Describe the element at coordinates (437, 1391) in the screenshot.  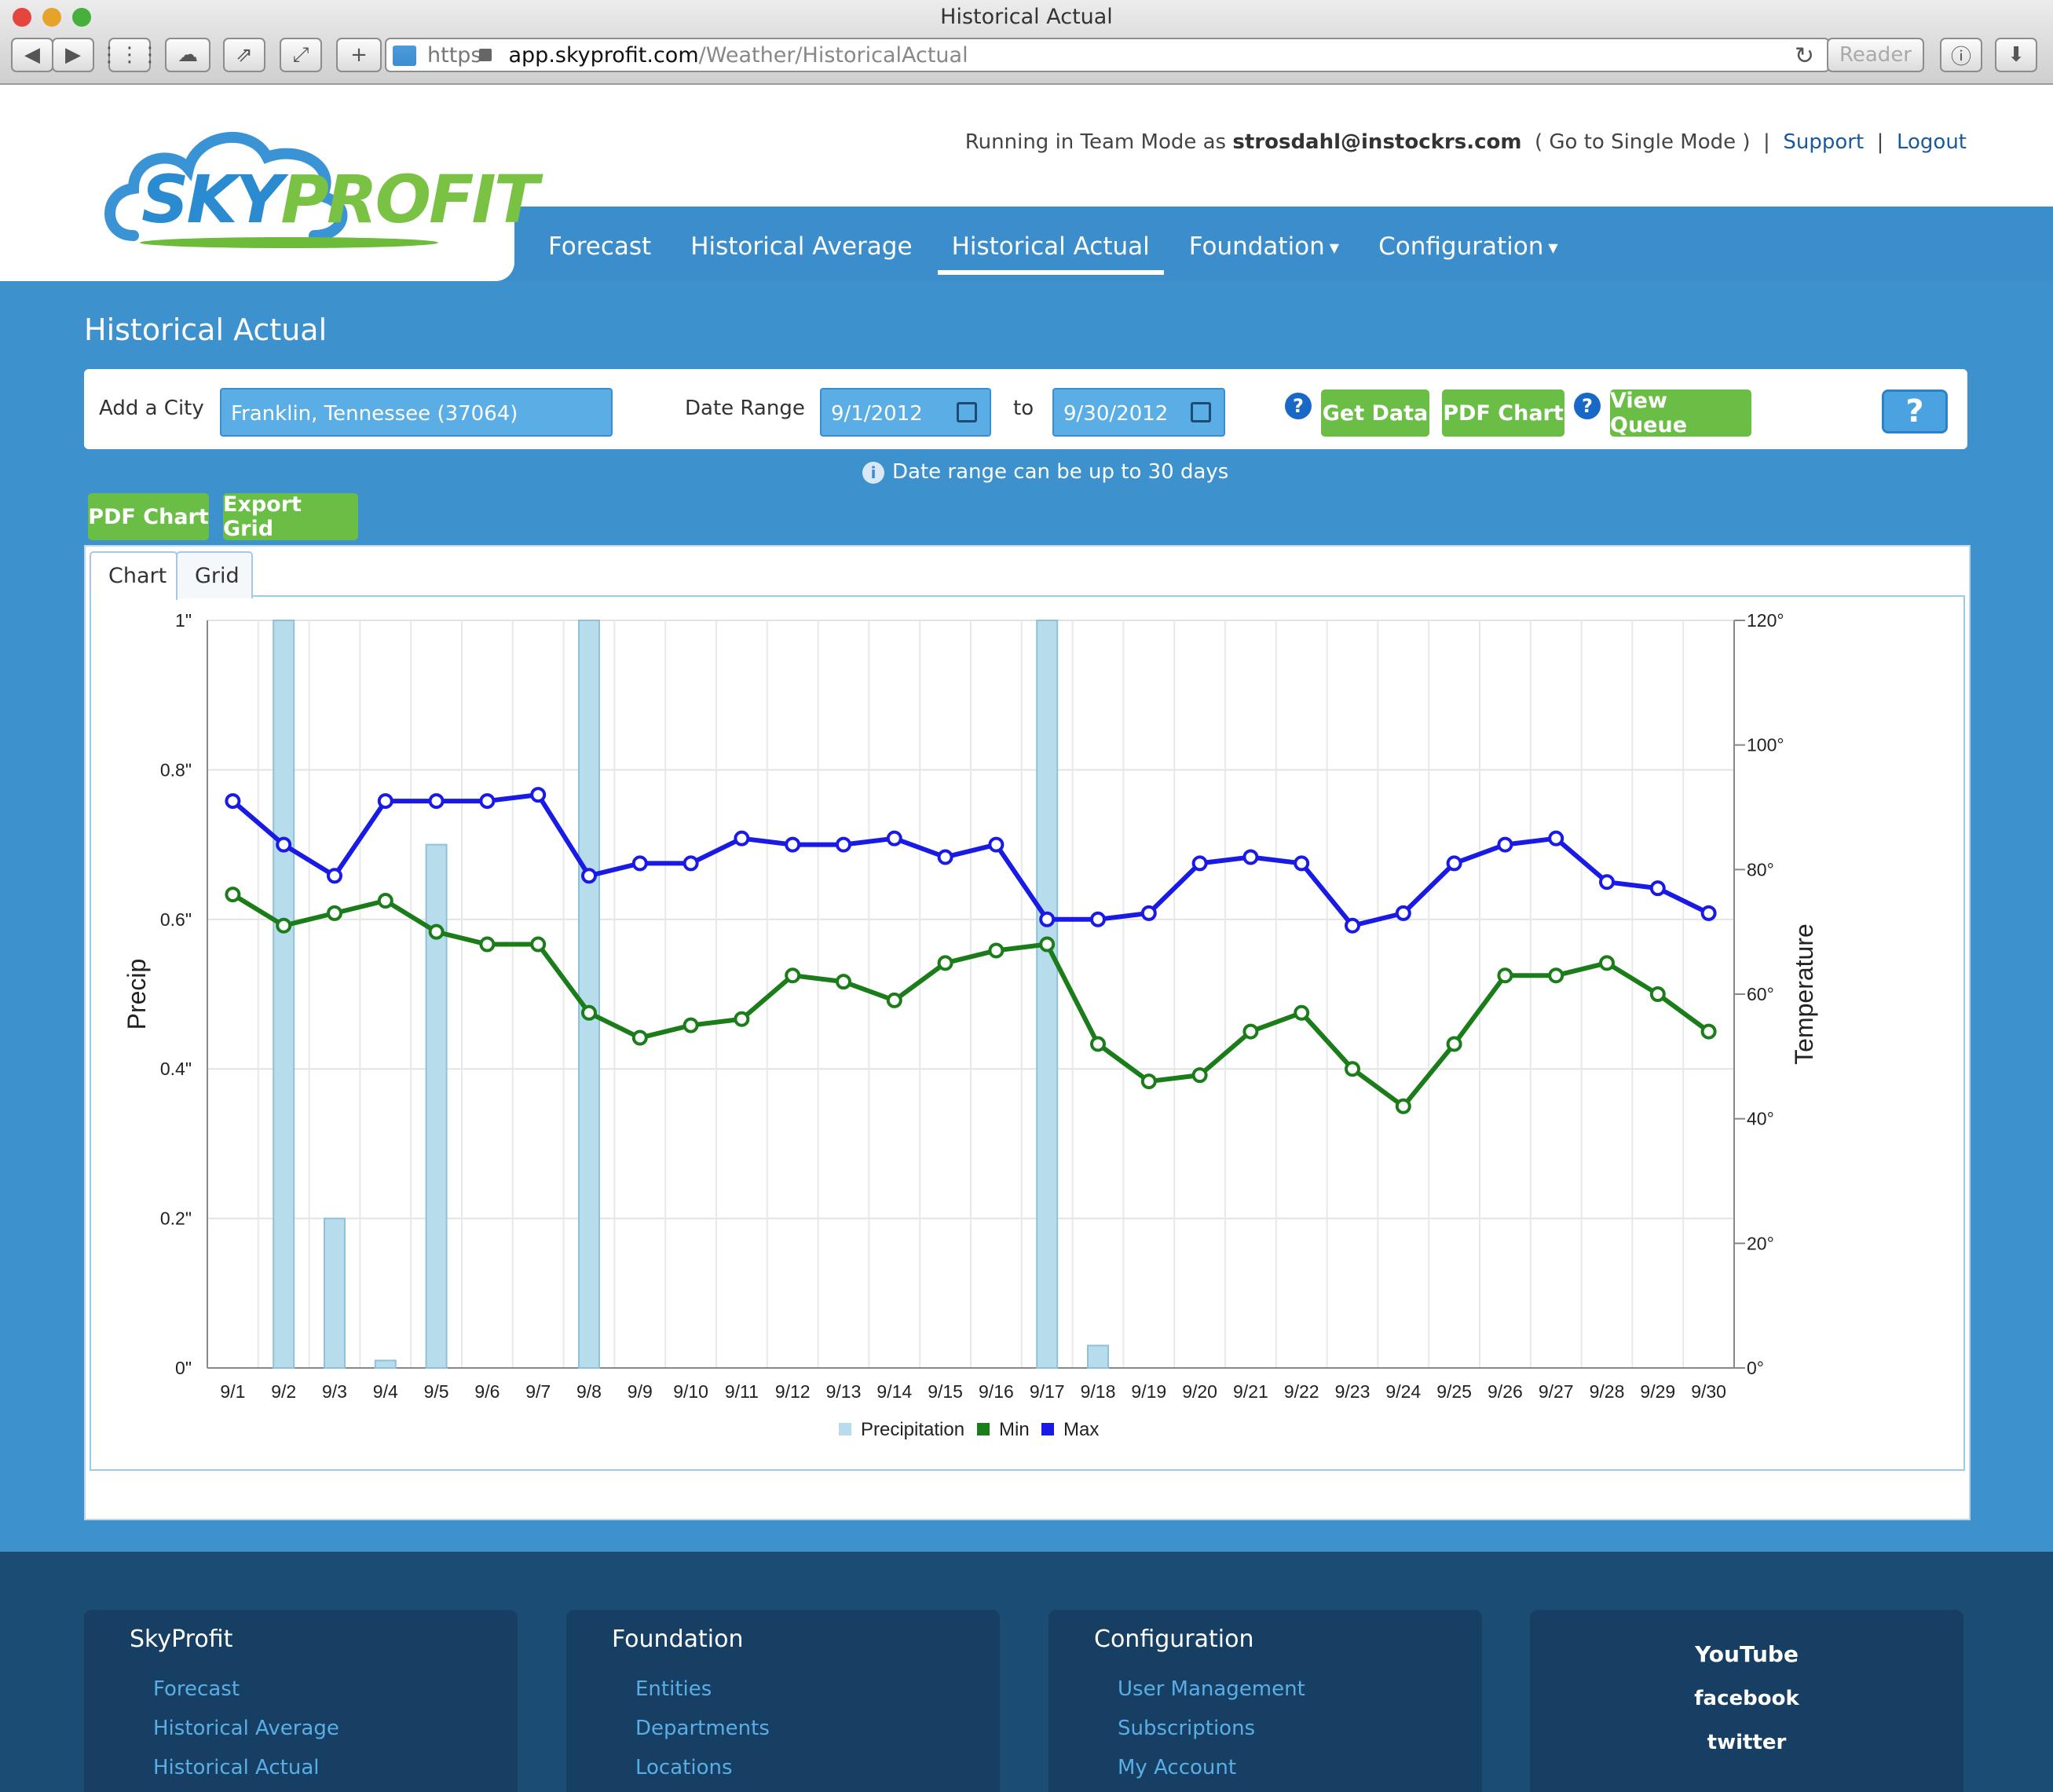
I see `x-tick-label: 9/5` at that location.